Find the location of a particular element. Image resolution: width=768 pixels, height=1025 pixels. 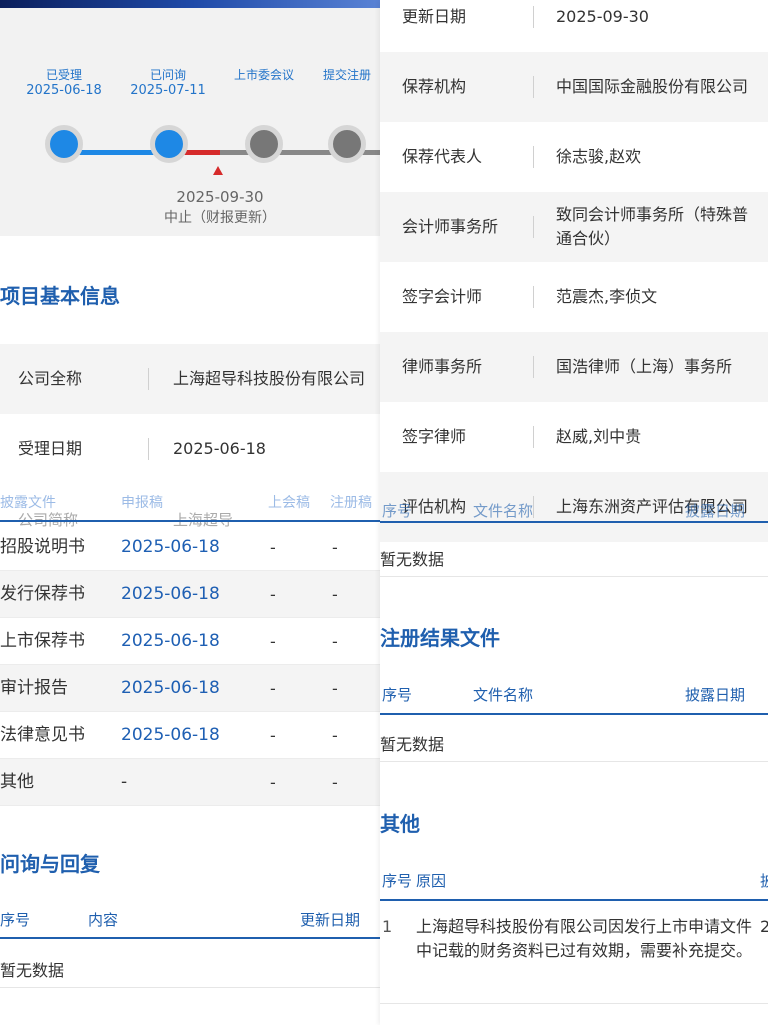

section-title-registration: 注册结果文件 is located at coordinates (440, 638).